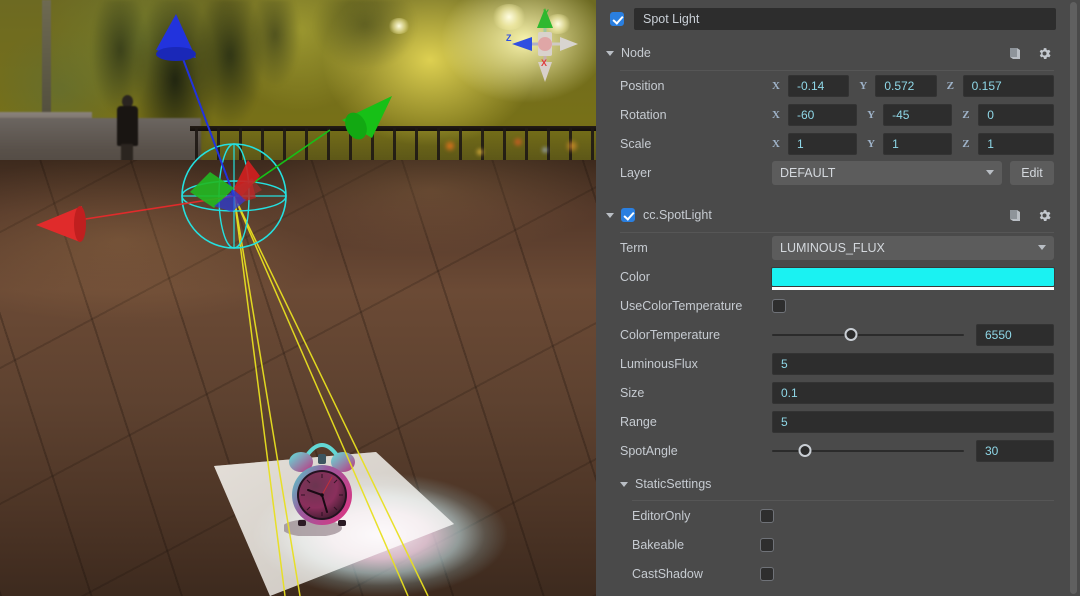 This screenshot has height=596, width=1080. What do you see at coordinates (673, 484) in the screenshot?
I see `static-settings-title: StaticSettings` at bounding box center [673, 484].